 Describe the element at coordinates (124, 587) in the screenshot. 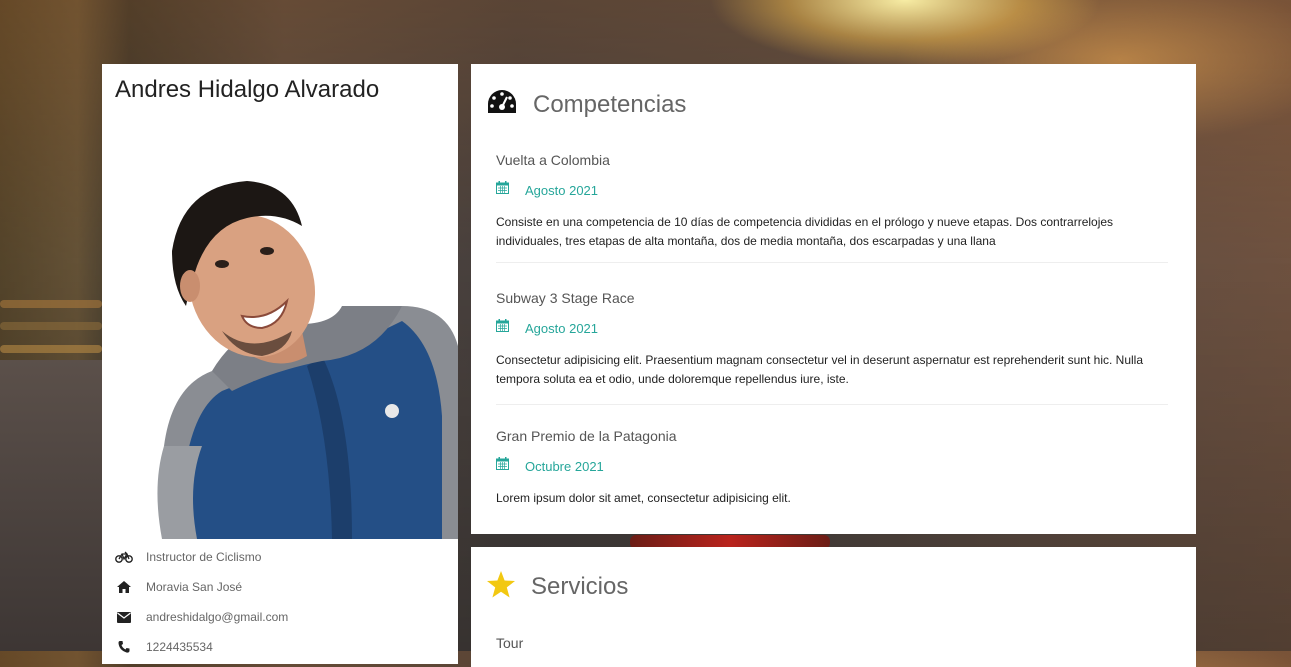

I see `home-icon` at that location.